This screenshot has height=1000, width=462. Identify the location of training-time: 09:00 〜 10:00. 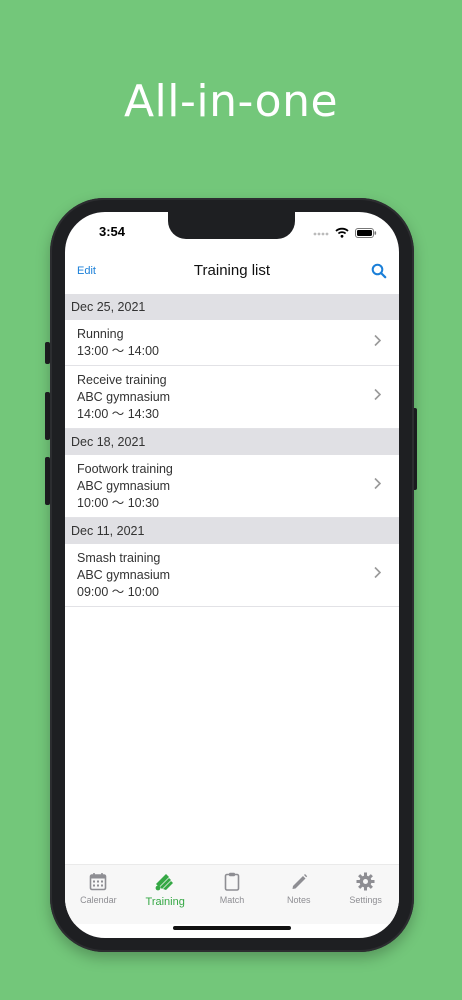
(118, 592).